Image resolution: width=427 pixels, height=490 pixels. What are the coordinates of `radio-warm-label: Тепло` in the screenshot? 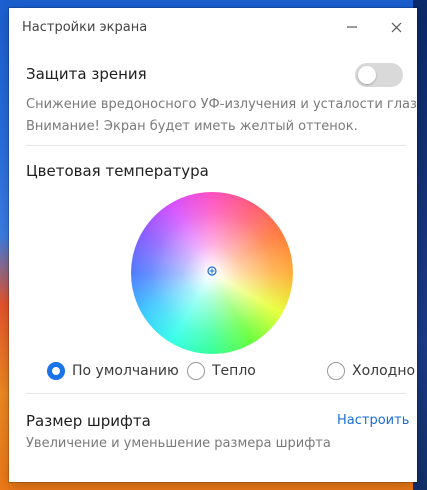 It's located at (234, 371).